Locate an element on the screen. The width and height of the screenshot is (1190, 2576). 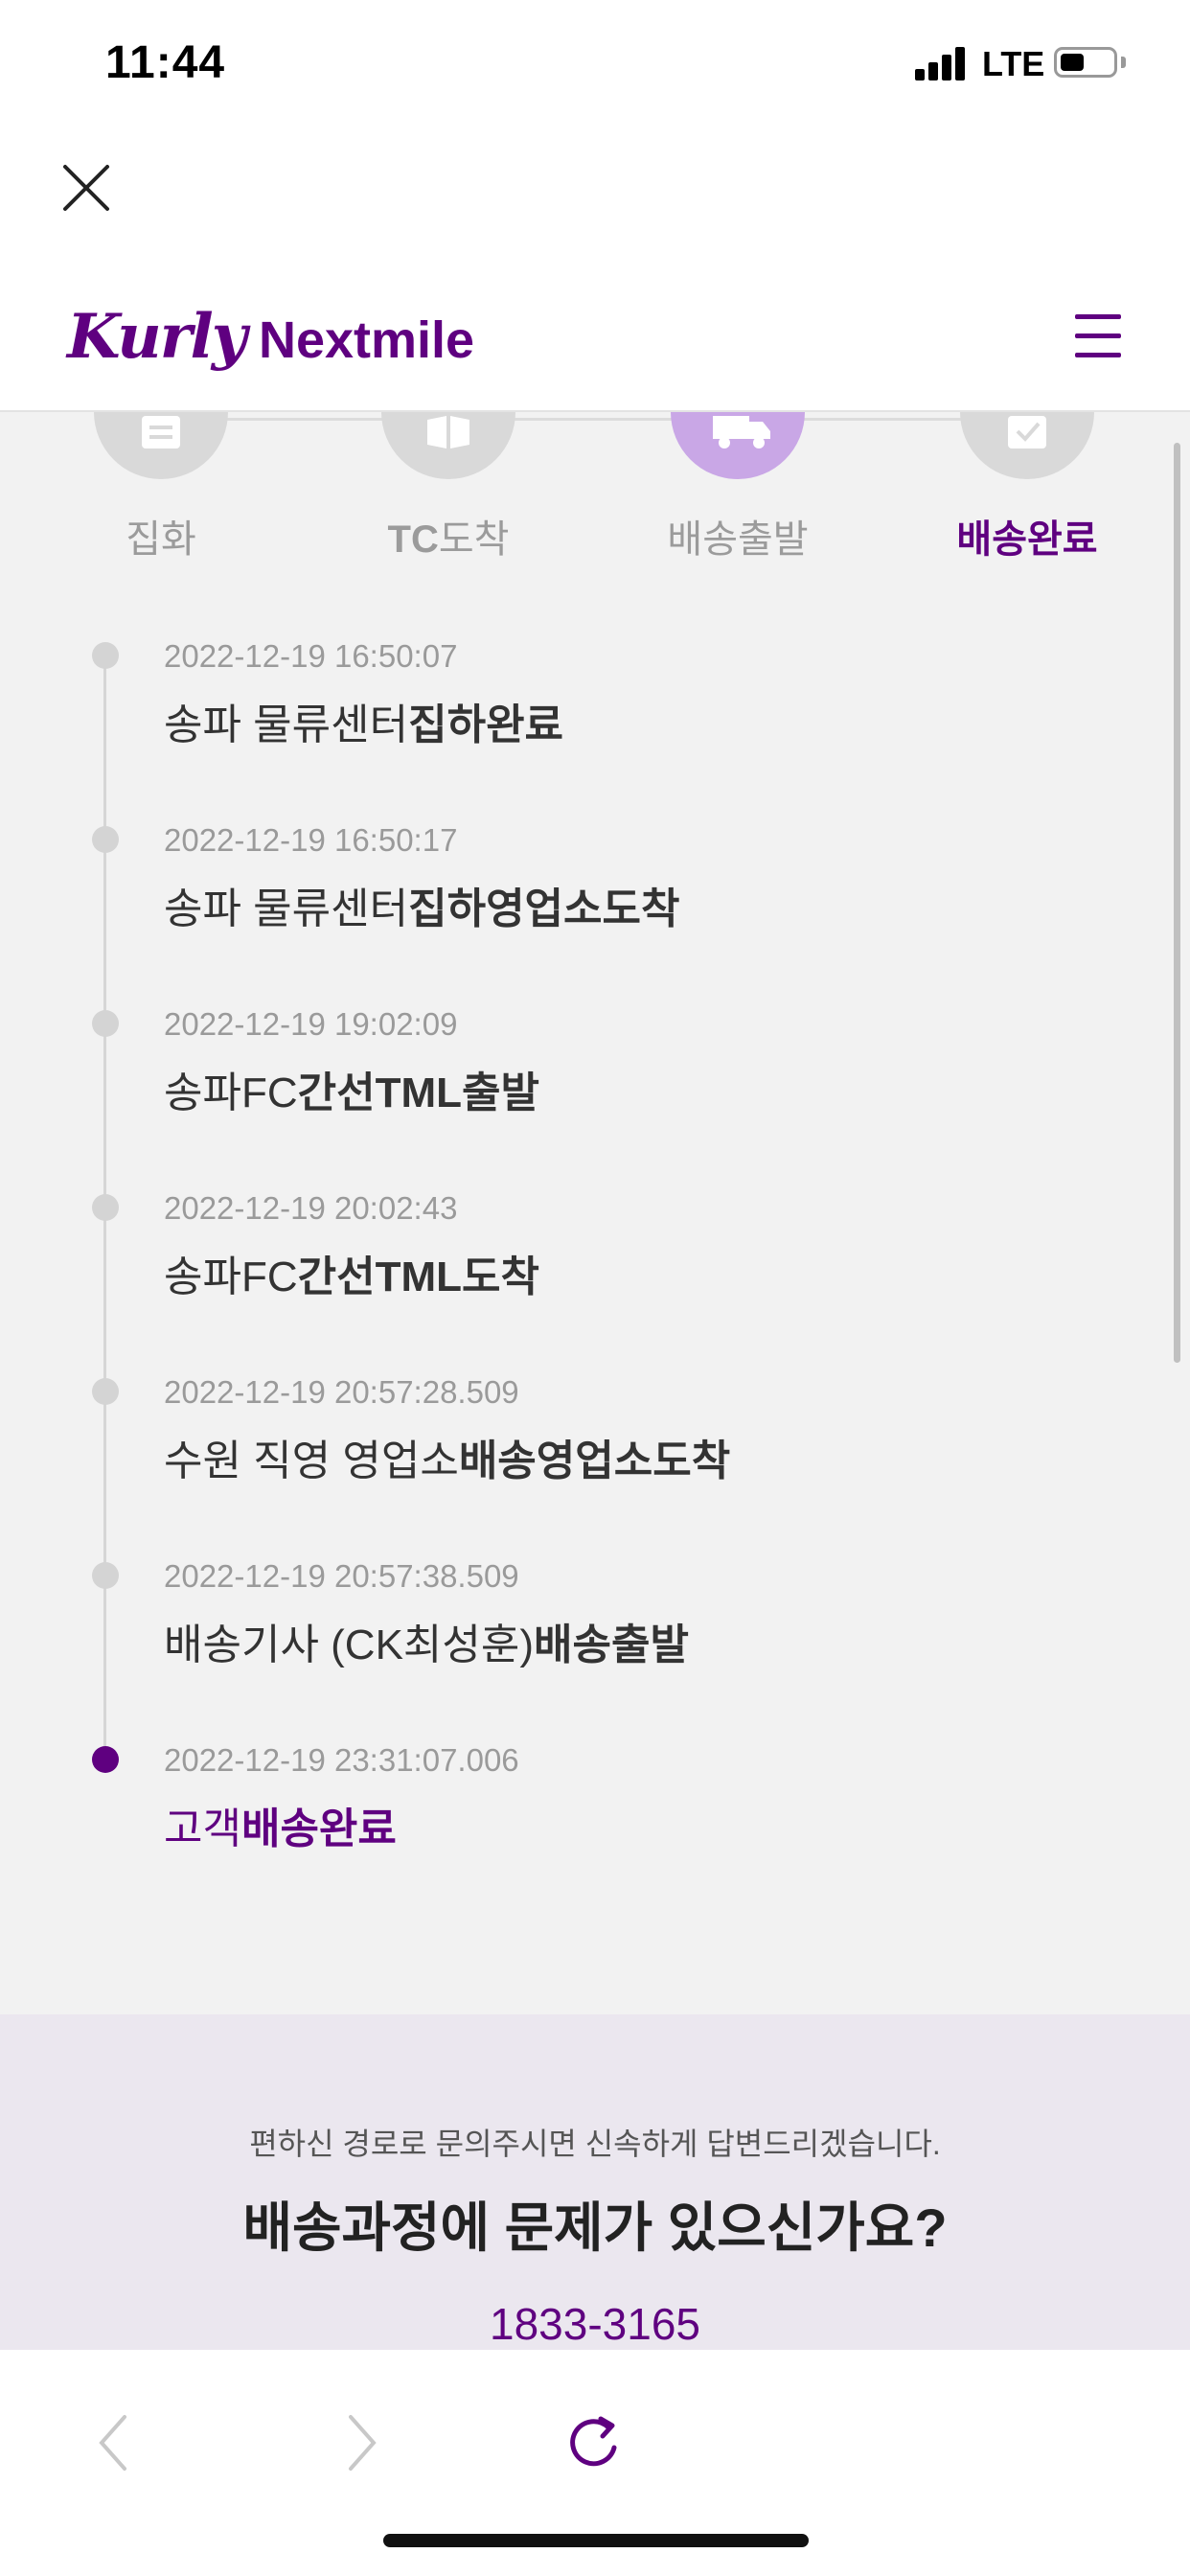
status-bar: 11:44 LTE is located at coordinates (595, 67).